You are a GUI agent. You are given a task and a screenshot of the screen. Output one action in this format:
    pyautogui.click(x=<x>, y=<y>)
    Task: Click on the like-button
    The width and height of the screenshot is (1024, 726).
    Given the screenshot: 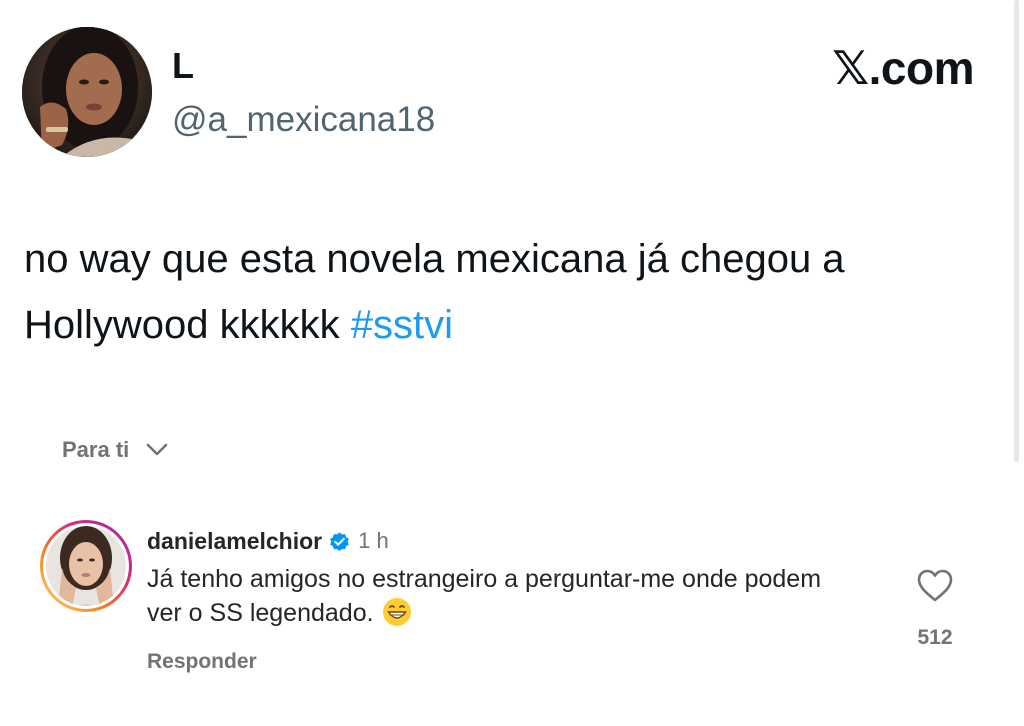 What is the action you would take?
    pyautogui.click(x=935, y=586)
    